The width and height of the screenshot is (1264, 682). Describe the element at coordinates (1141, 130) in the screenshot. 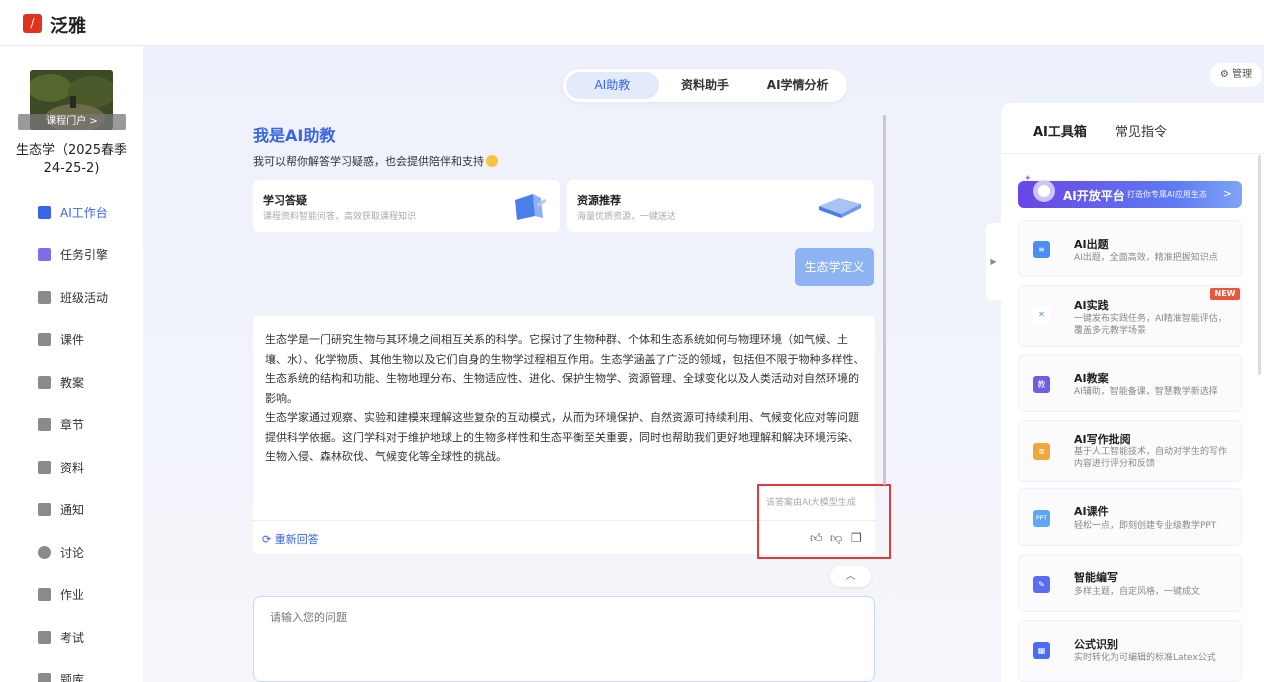

I see `tab-common-commands: 常见指令` at that location.